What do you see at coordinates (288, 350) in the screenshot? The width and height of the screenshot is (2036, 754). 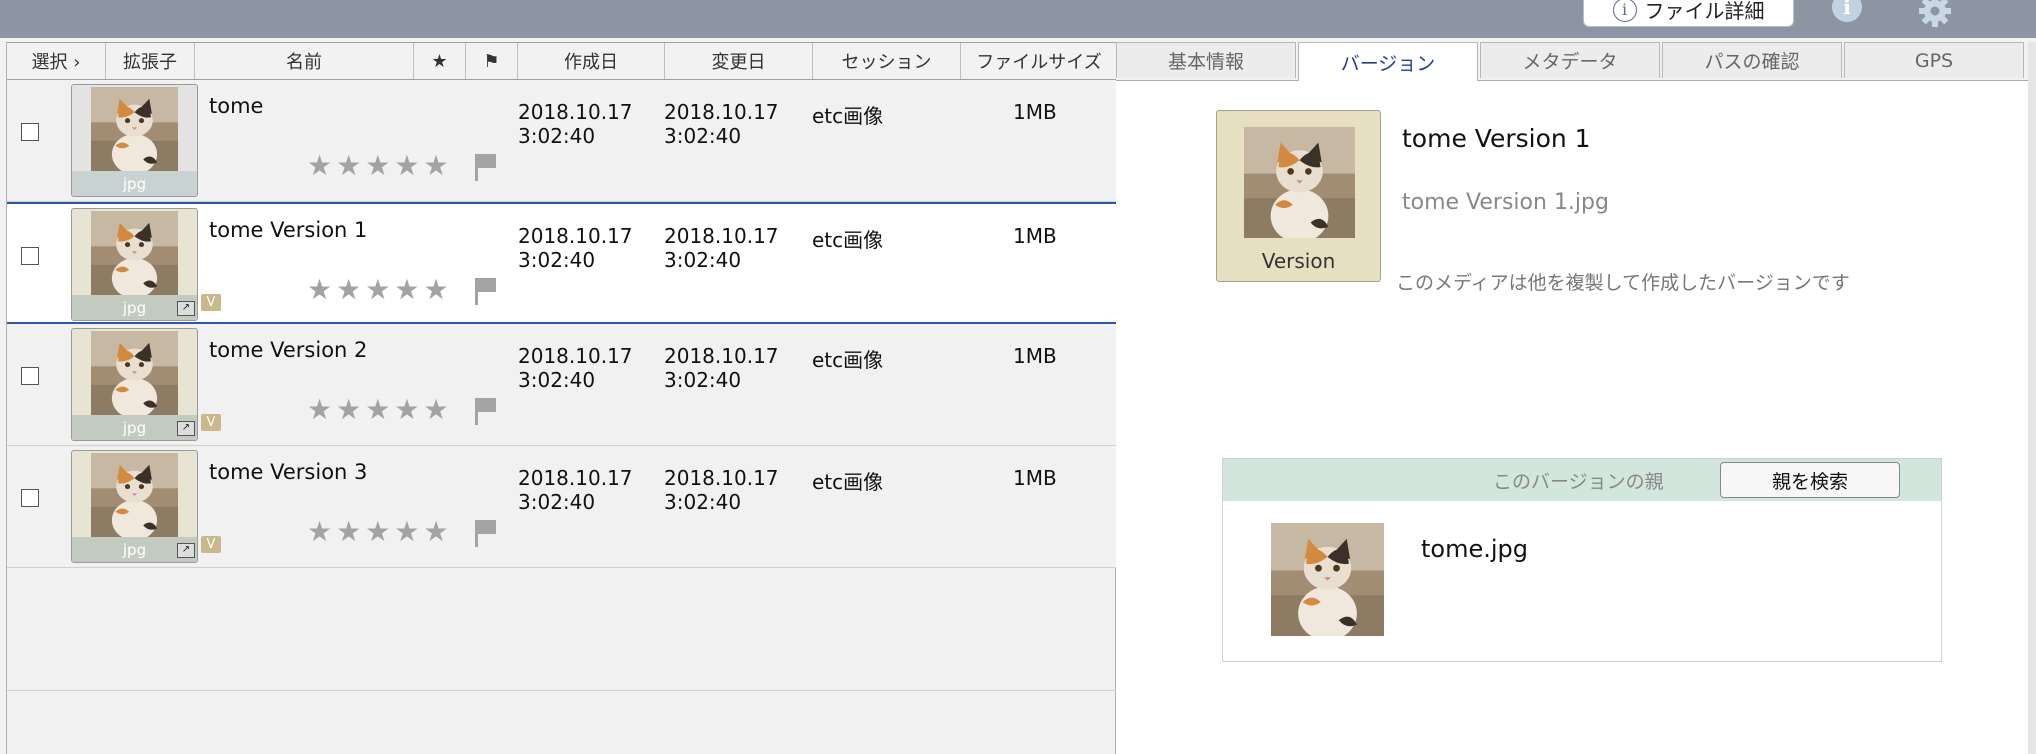 I see `file-name: tome Version 2` at bounding box center [288, 350].